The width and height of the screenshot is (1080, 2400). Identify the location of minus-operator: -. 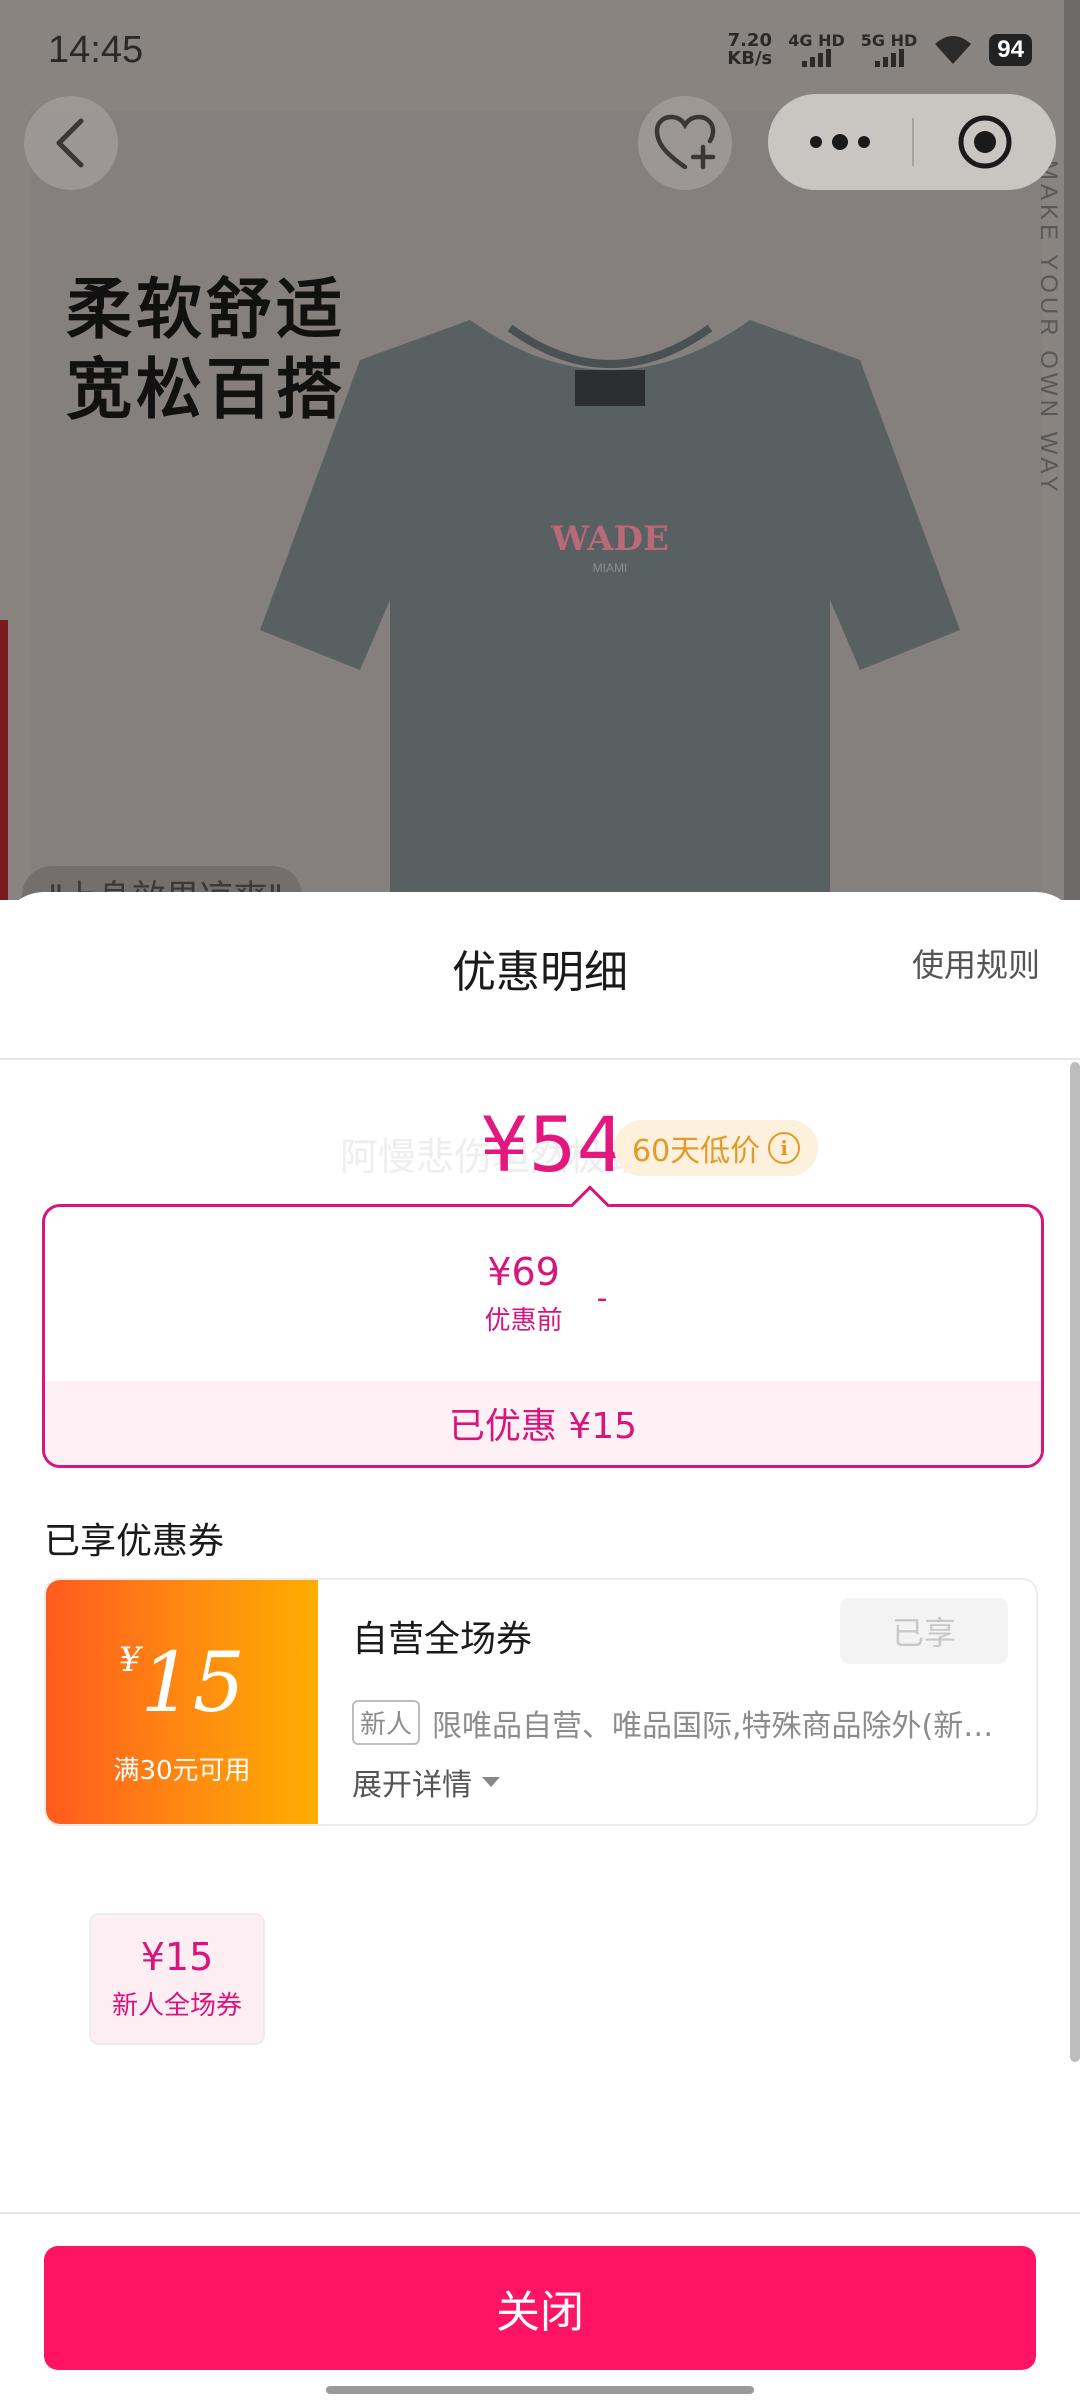
(602, 1298).